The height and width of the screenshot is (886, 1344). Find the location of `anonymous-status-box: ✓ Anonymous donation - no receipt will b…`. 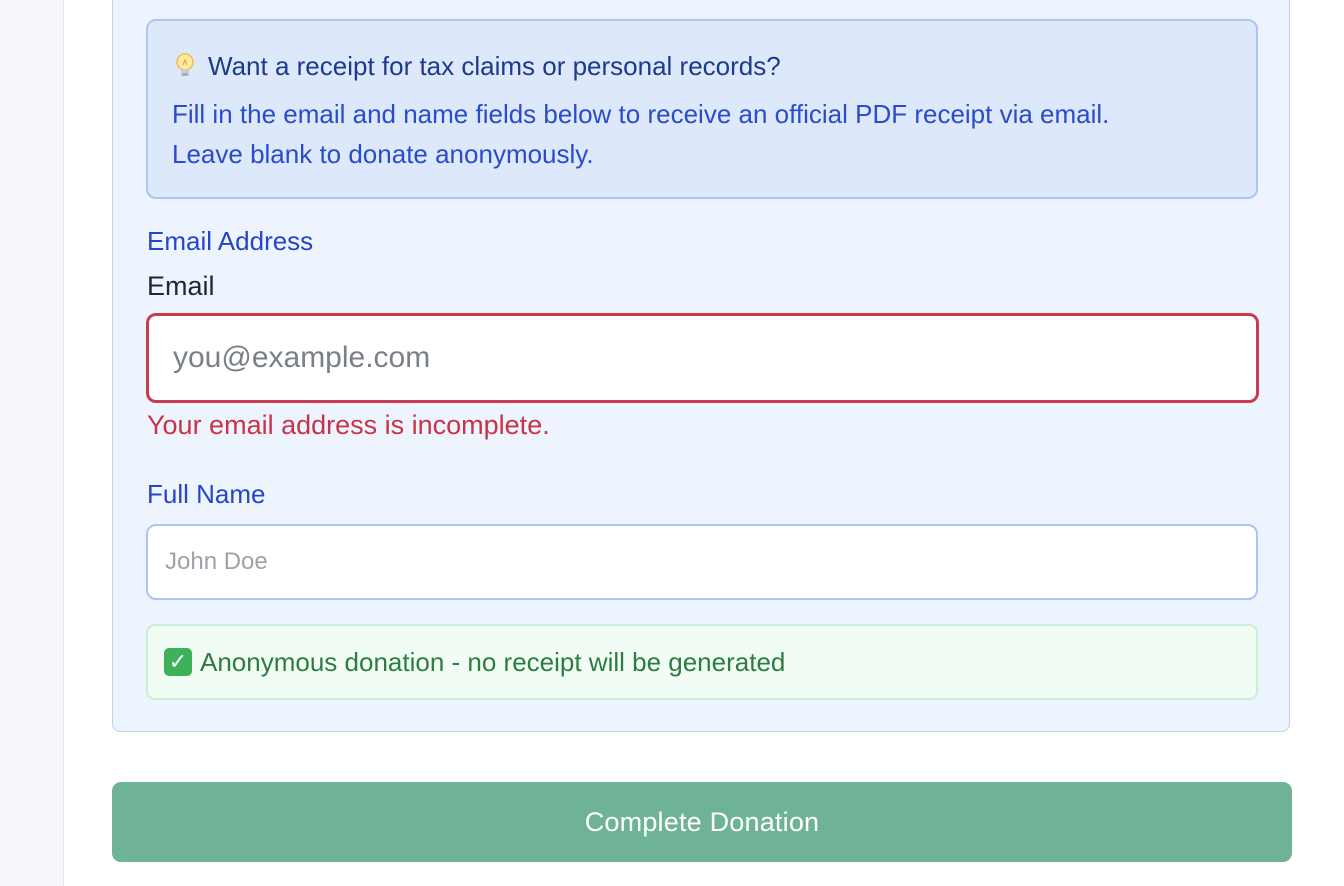

anonymous-status-box: ✓ Anonymous donation - no receipt will b… is located at coordinates (702, 662).